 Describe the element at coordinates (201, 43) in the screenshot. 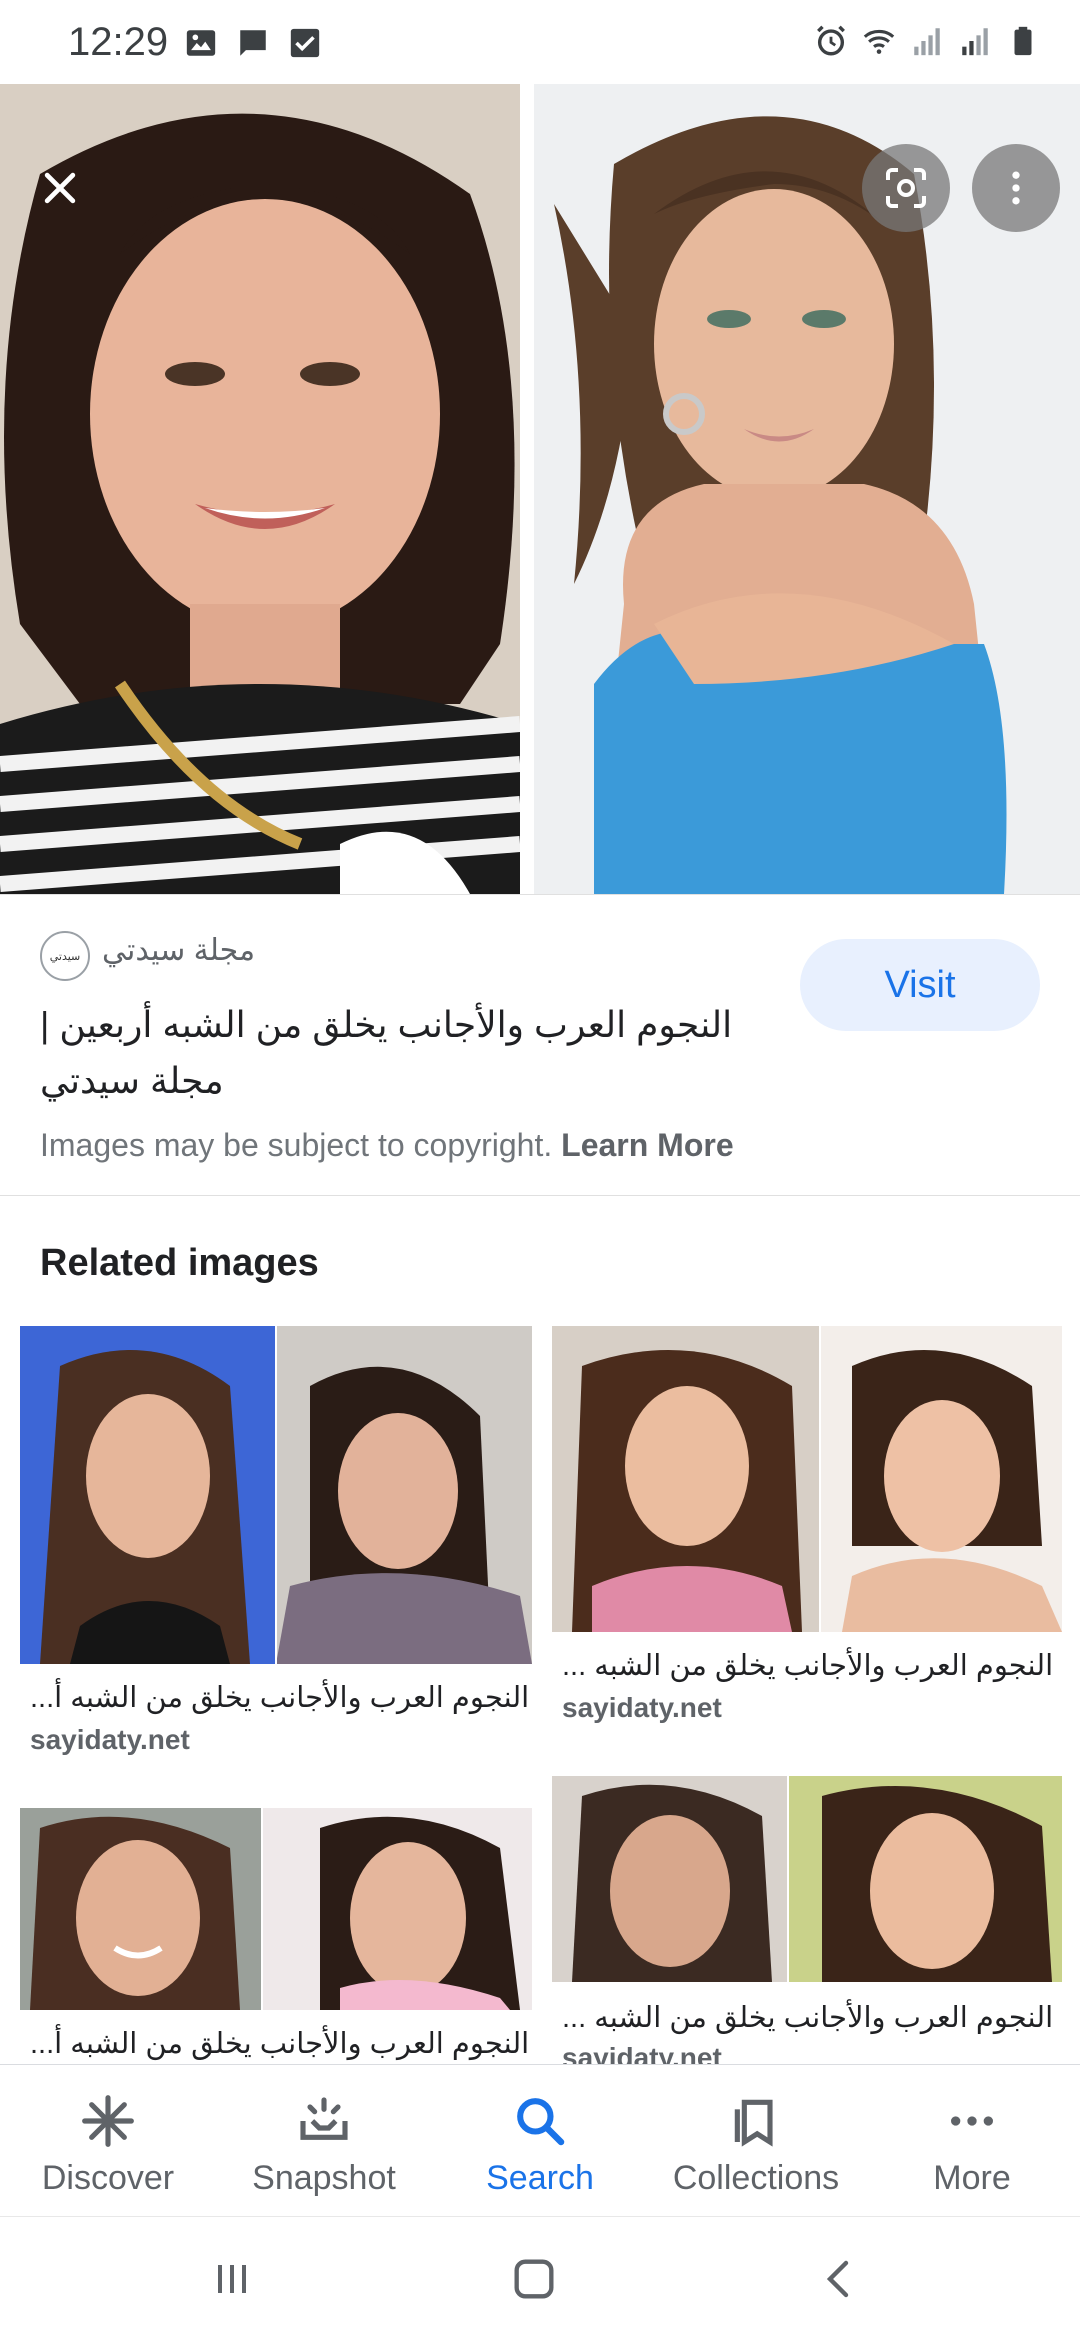

I see `gallery-notification-icon` at that location.